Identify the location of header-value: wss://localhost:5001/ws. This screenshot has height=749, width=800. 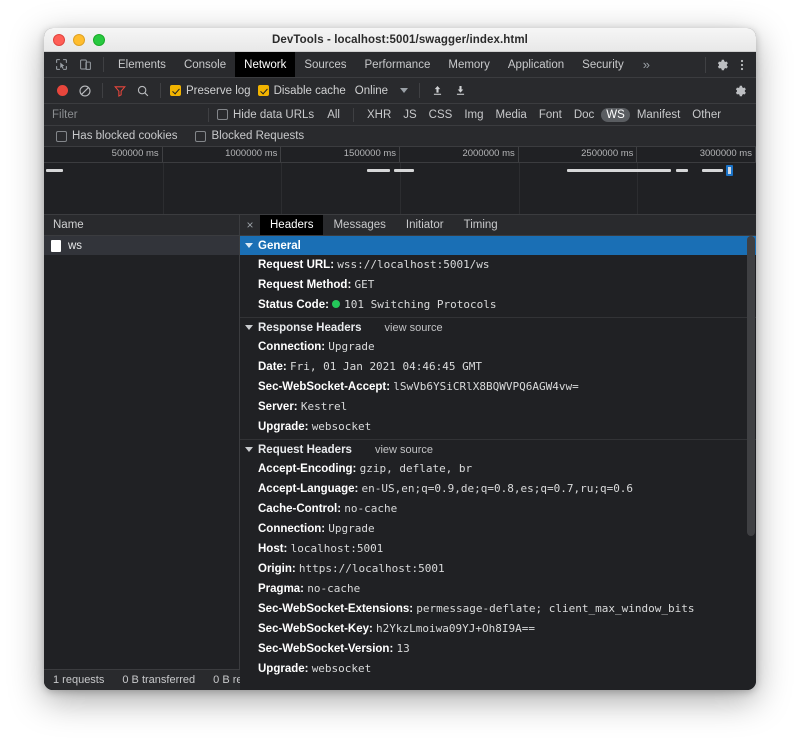
(413, 264).